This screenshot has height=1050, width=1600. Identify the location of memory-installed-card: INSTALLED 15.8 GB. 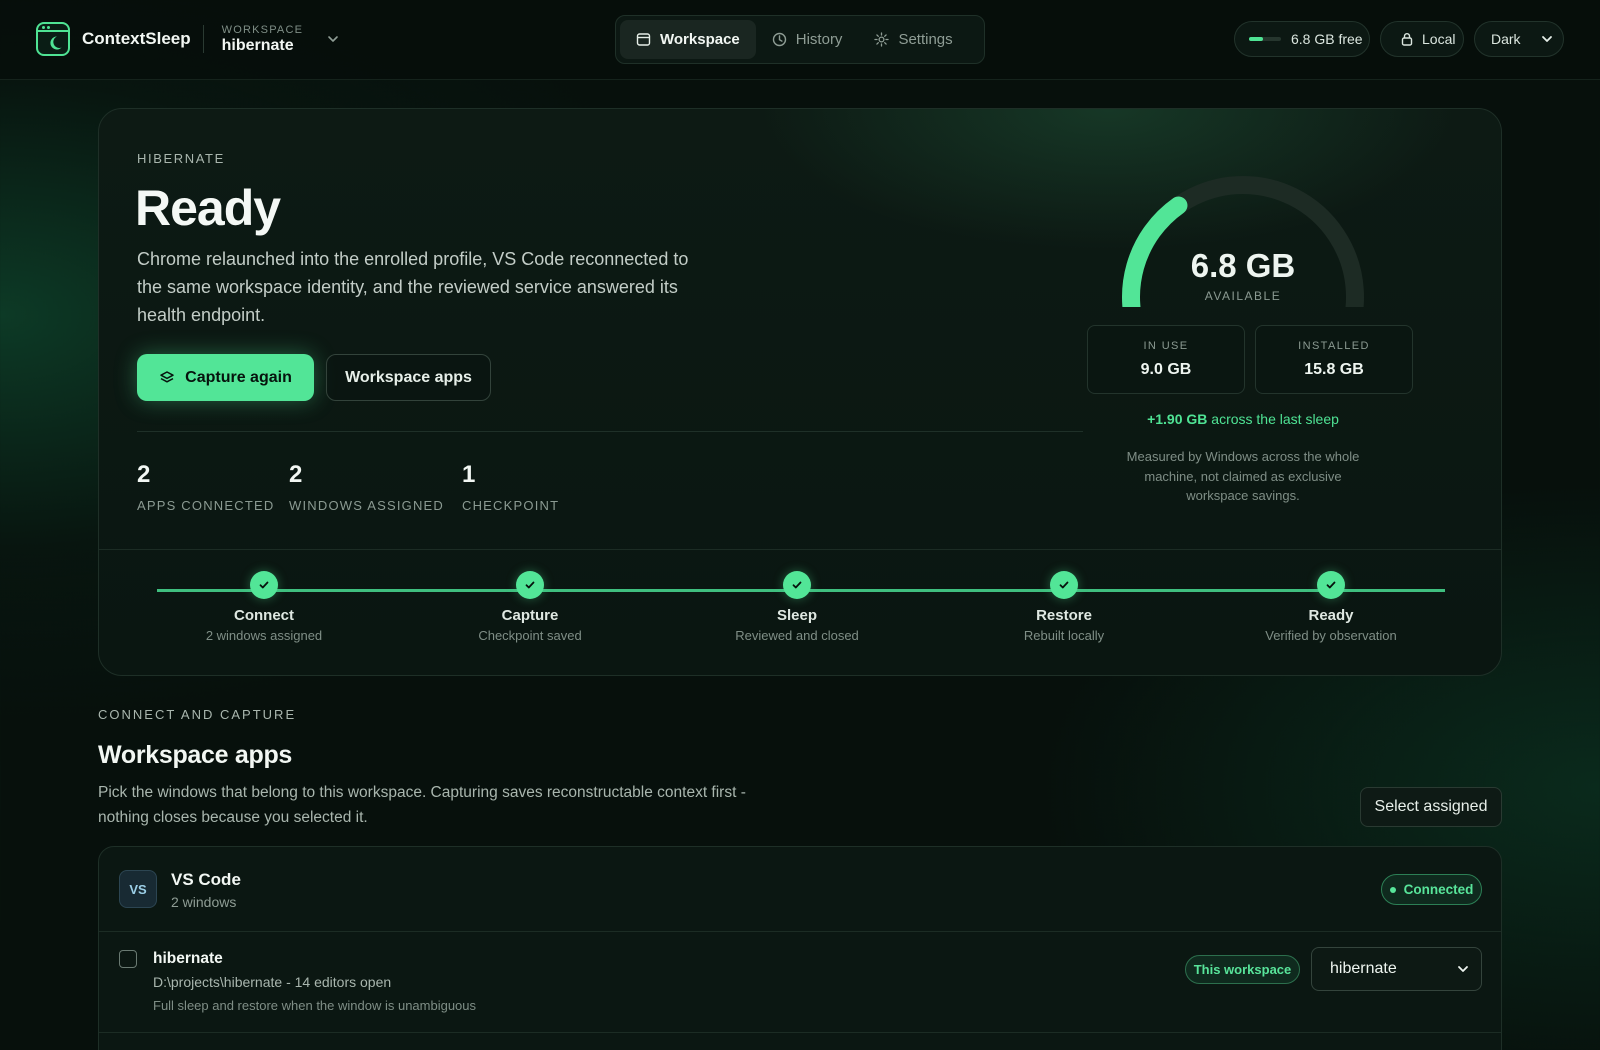
(1334, 359).